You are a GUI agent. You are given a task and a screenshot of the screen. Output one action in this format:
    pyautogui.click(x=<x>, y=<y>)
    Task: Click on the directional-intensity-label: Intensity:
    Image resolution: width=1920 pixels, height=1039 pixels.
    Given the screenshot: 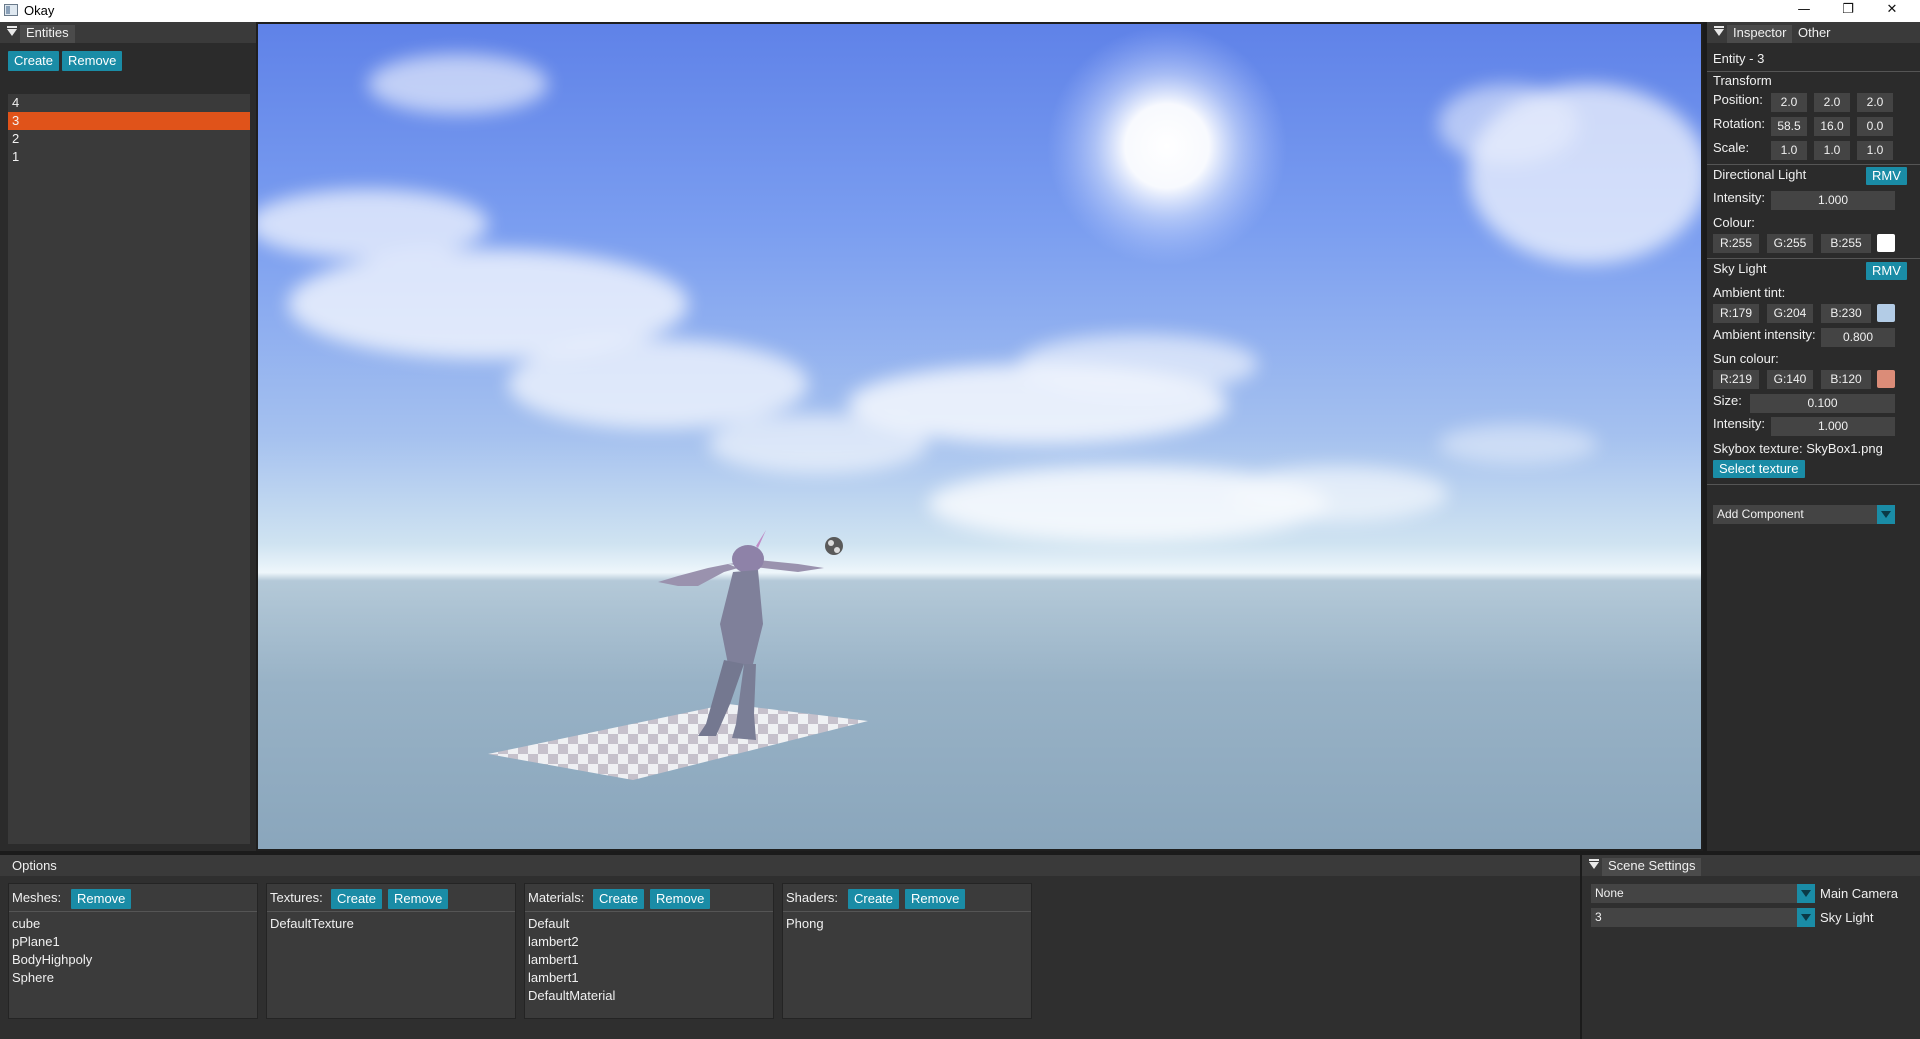 What is the action you would take?
    pyautogui.click(x=1739, y=197)
    